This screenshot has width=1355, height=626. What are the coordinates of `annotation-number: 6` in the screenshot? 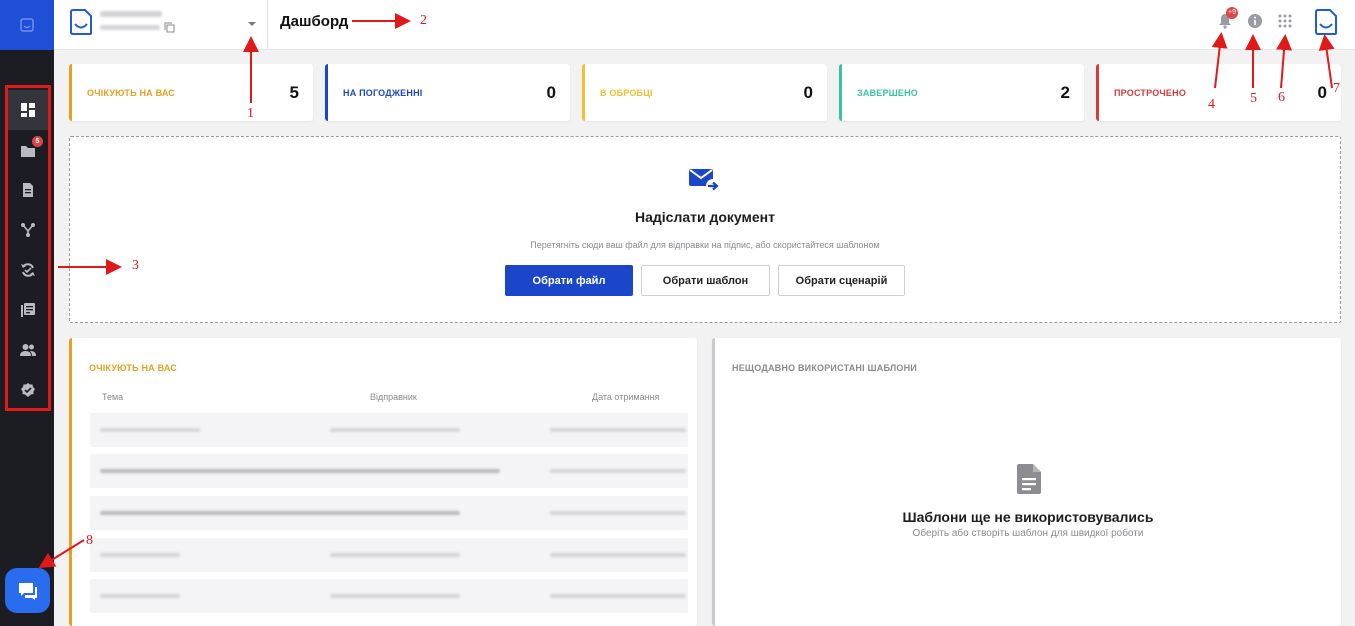 It's located at (1281, 97).